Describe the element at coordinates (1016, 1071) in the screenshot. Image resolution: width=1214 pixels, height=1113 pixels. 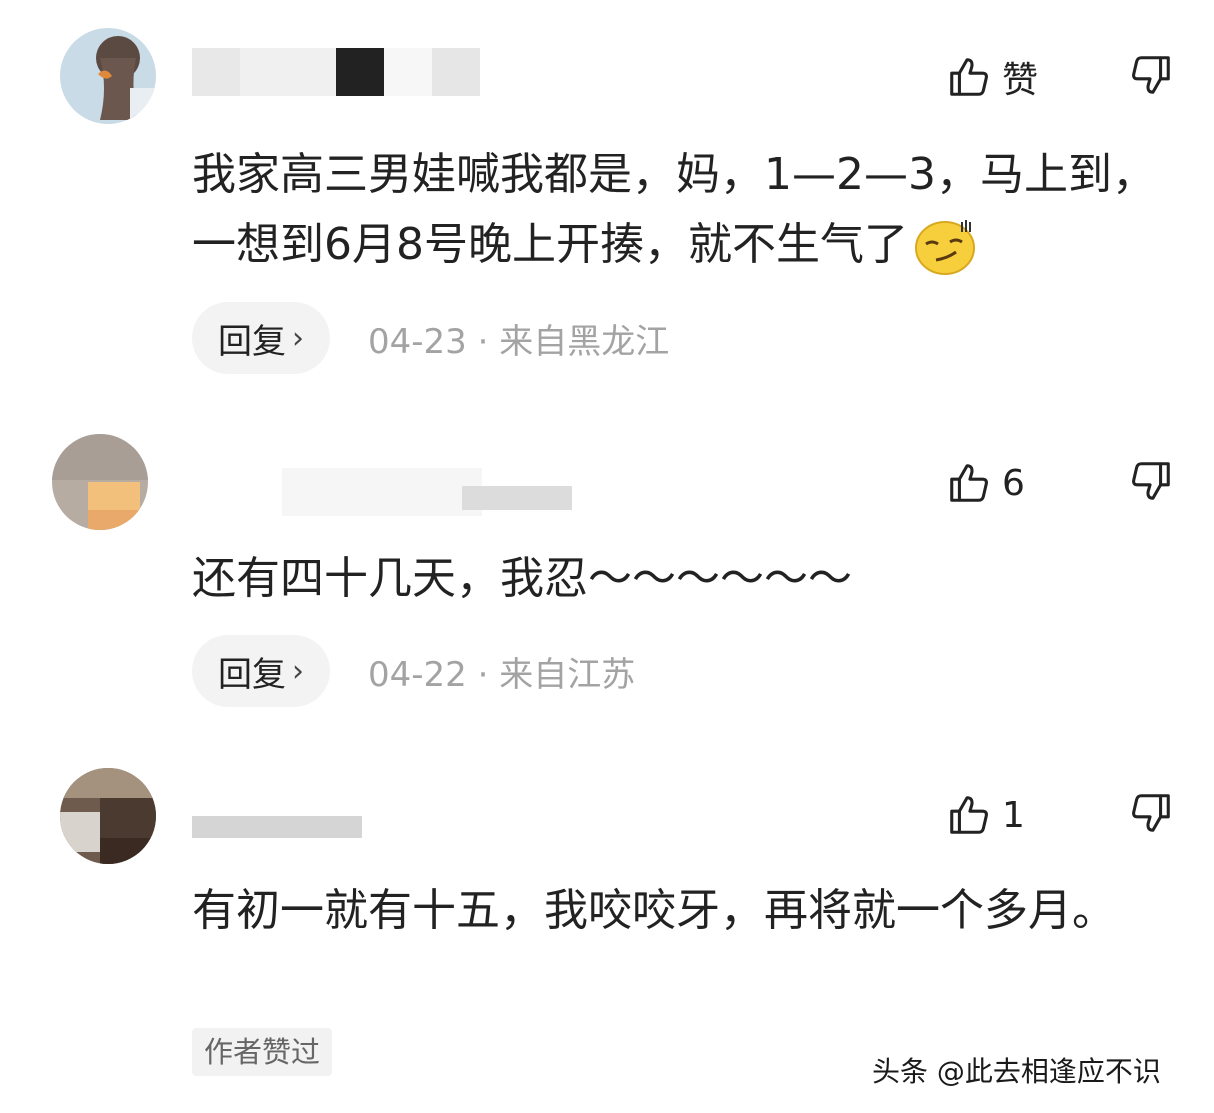
I see `watermark: 头条 @此去相逢应不识` at that location.